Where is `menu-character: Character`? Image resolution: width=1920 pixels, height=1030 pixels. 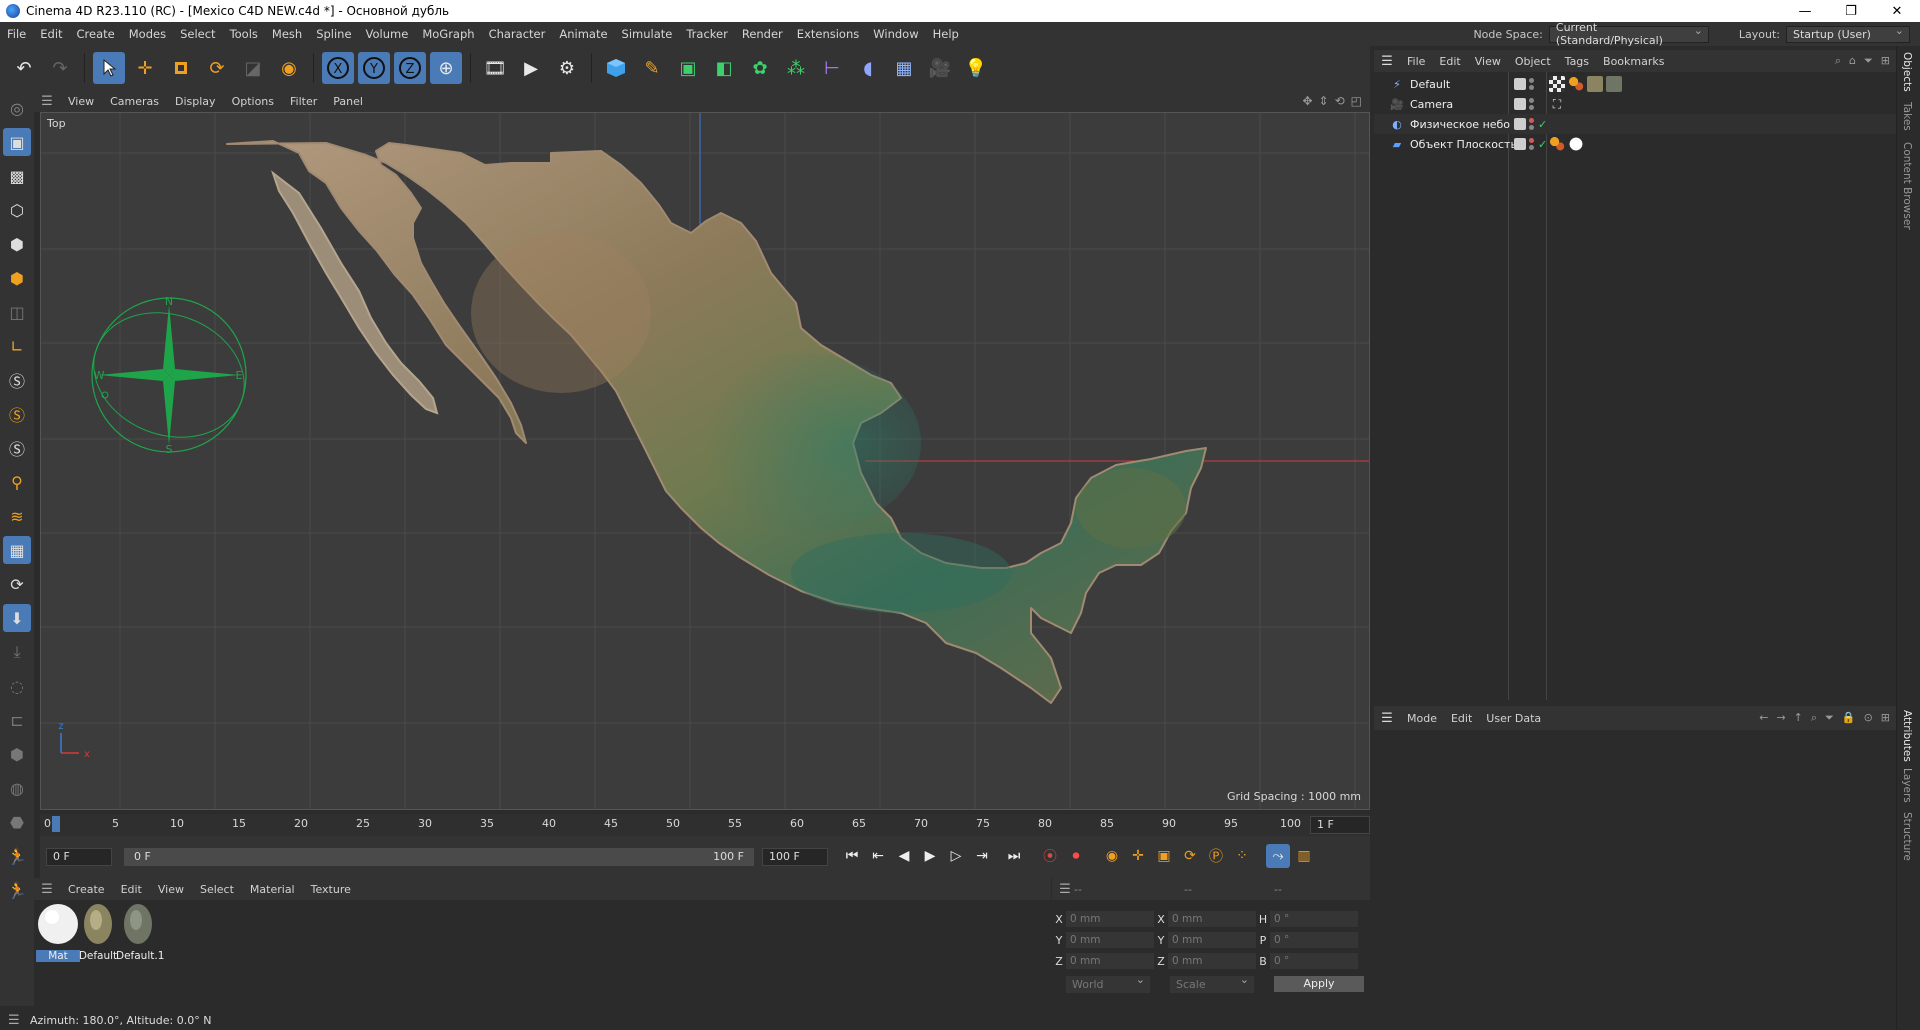
menu-character: Character is located at coordinates (517, 34).